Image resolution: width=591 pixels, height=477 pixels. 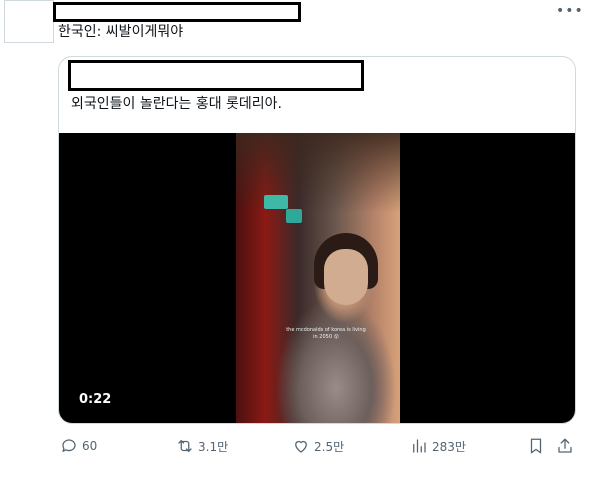 What do you see at coordinates (301, 446) in the screenshot?
I see `heart-icon` at bounding box center [301, 446].